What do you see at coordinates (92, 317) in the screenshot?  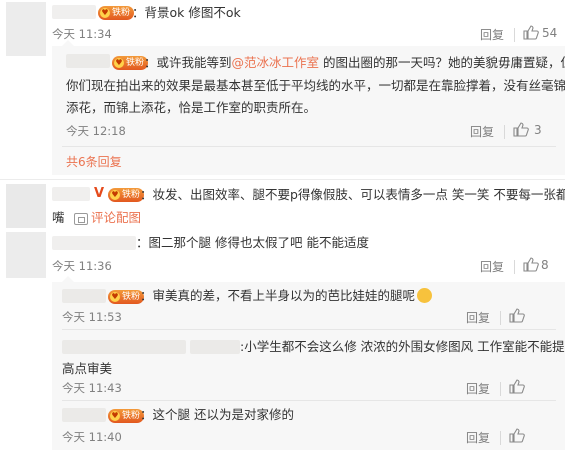 I see `reply-time: 今天 11:53` at bounding box center [92, 317].